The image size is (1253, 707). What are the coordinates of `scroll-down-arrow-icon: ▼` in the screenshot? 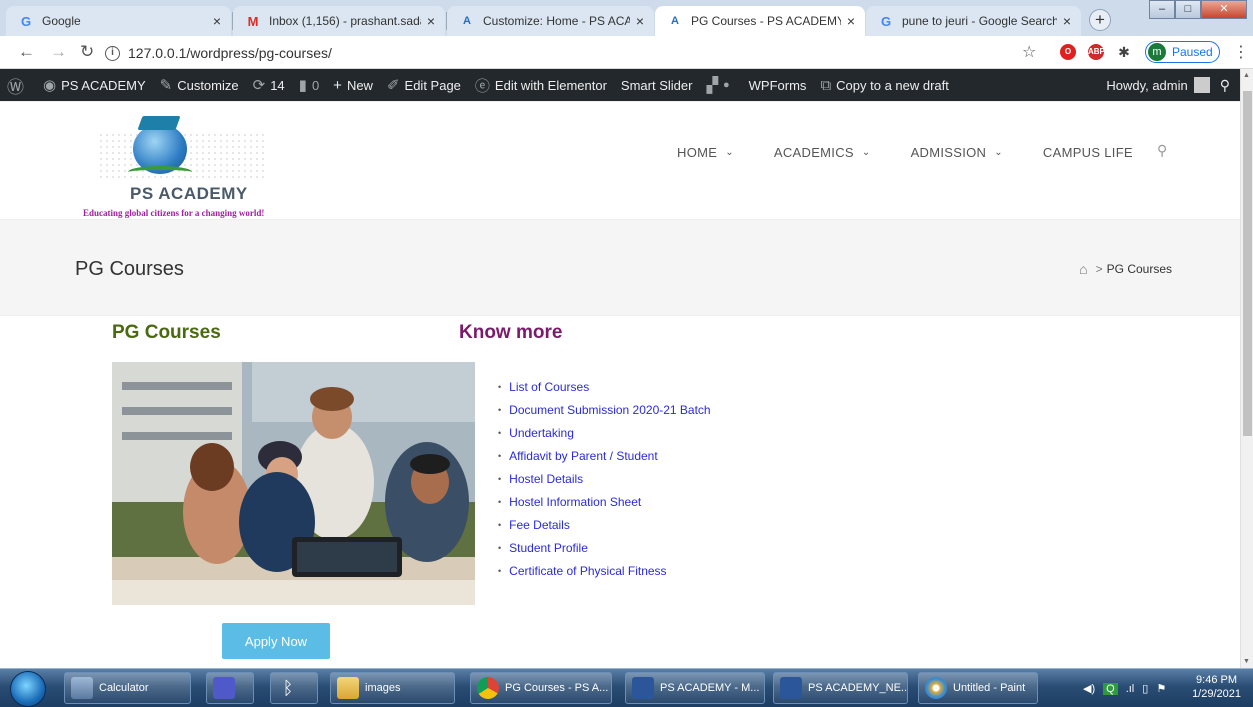 It's located at (1246, 661).